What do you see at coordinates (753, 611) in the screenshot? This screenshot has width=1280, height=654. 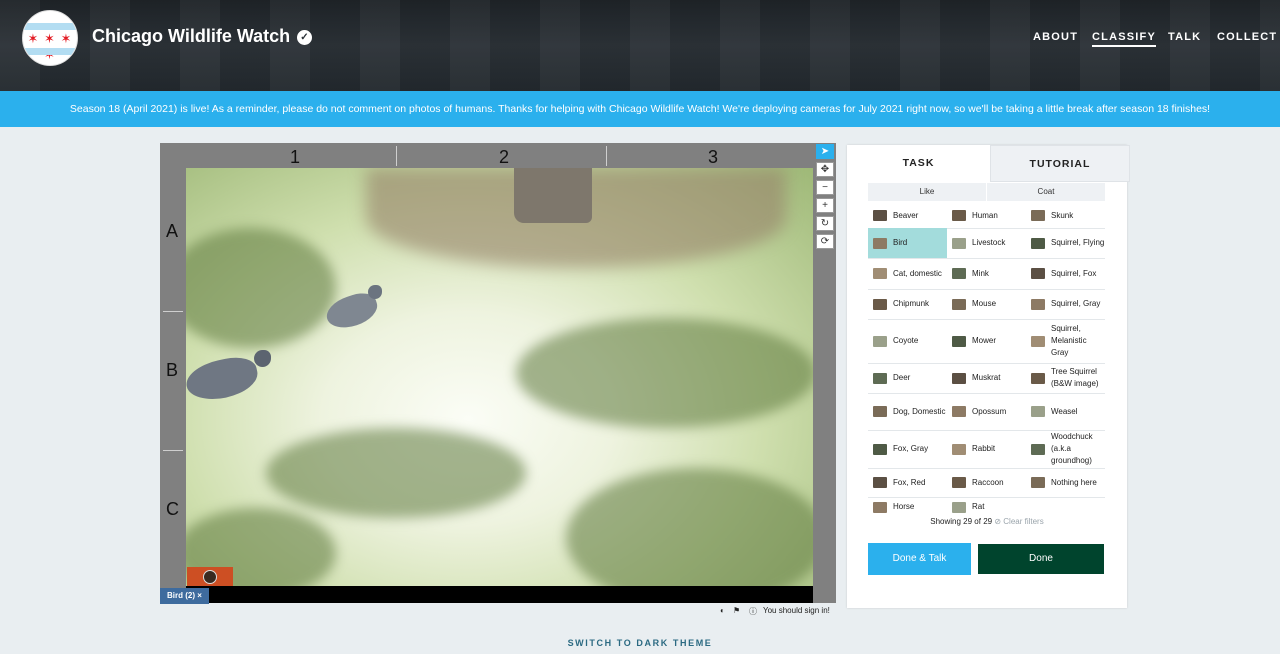 I see `info-icon: ⓘ` at bounding box center [753, 611].